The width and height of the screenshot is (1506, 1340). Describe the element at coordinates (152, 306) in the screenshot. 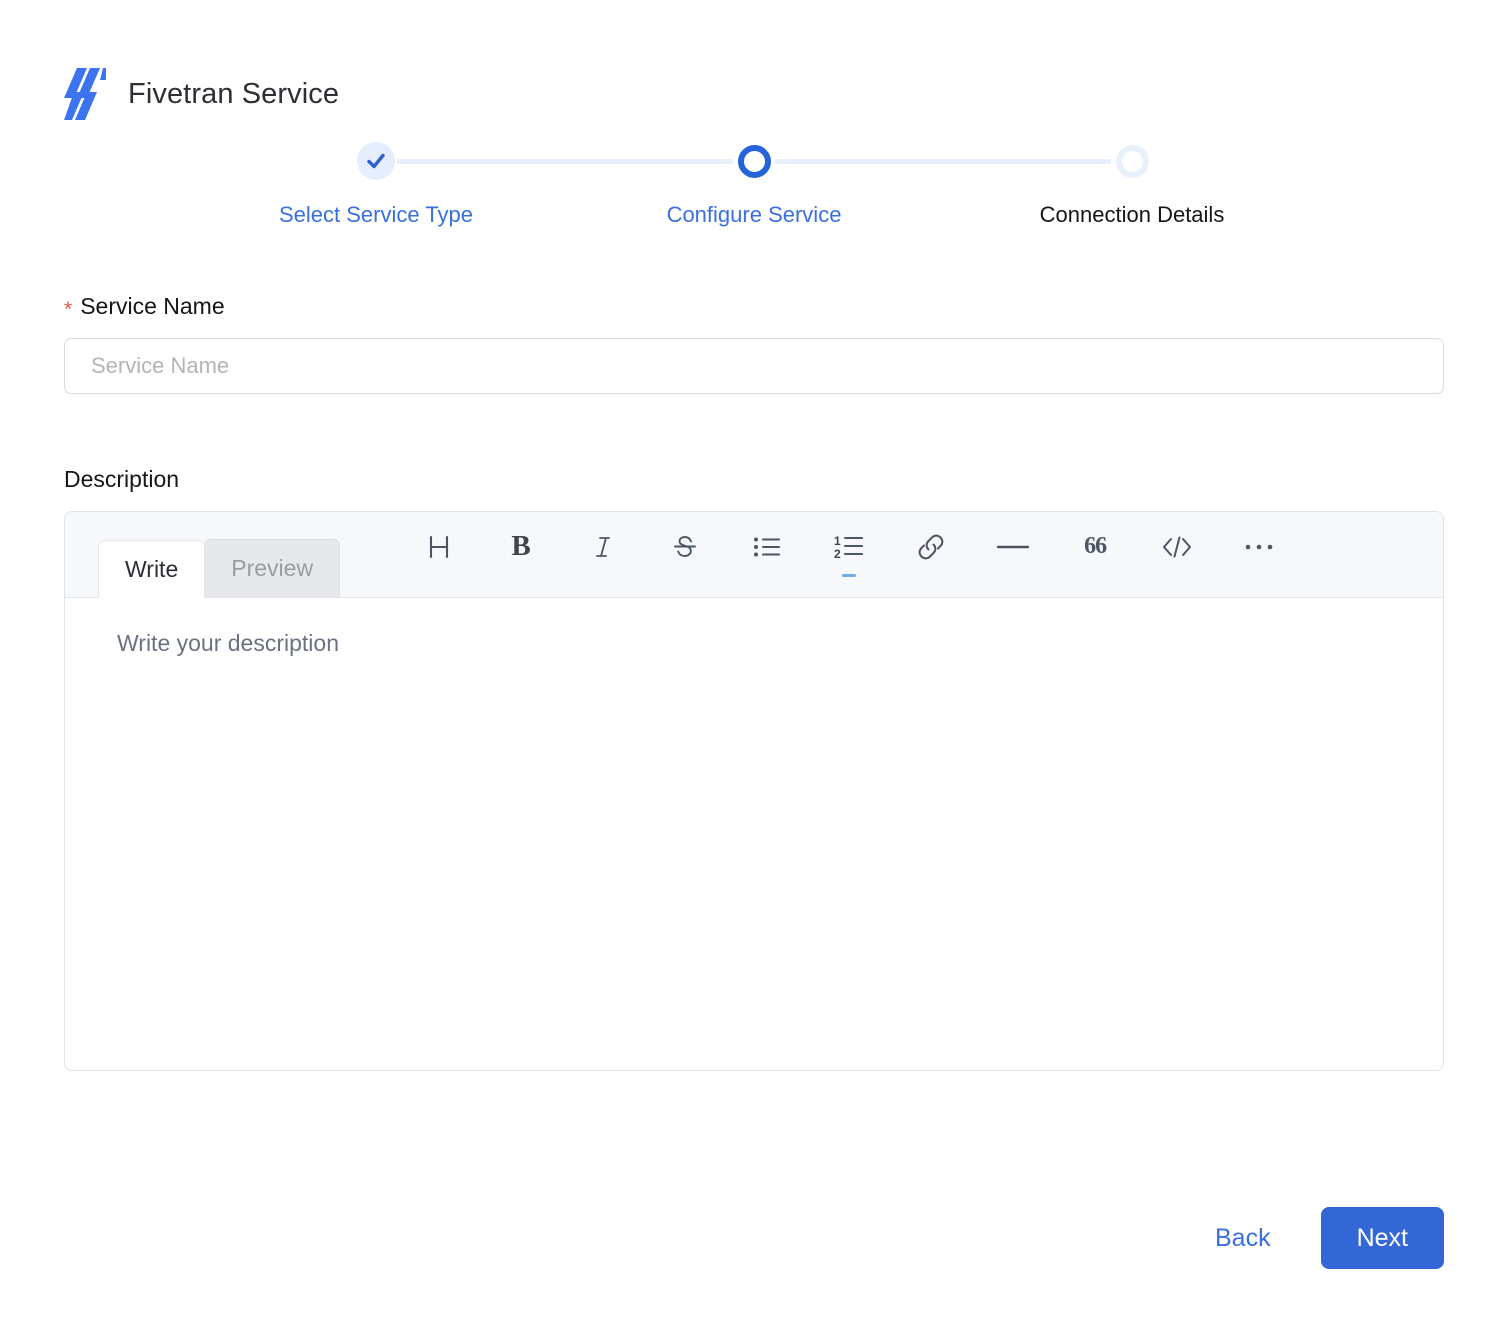

I see `service-name-label-text: Service Name` at that location.